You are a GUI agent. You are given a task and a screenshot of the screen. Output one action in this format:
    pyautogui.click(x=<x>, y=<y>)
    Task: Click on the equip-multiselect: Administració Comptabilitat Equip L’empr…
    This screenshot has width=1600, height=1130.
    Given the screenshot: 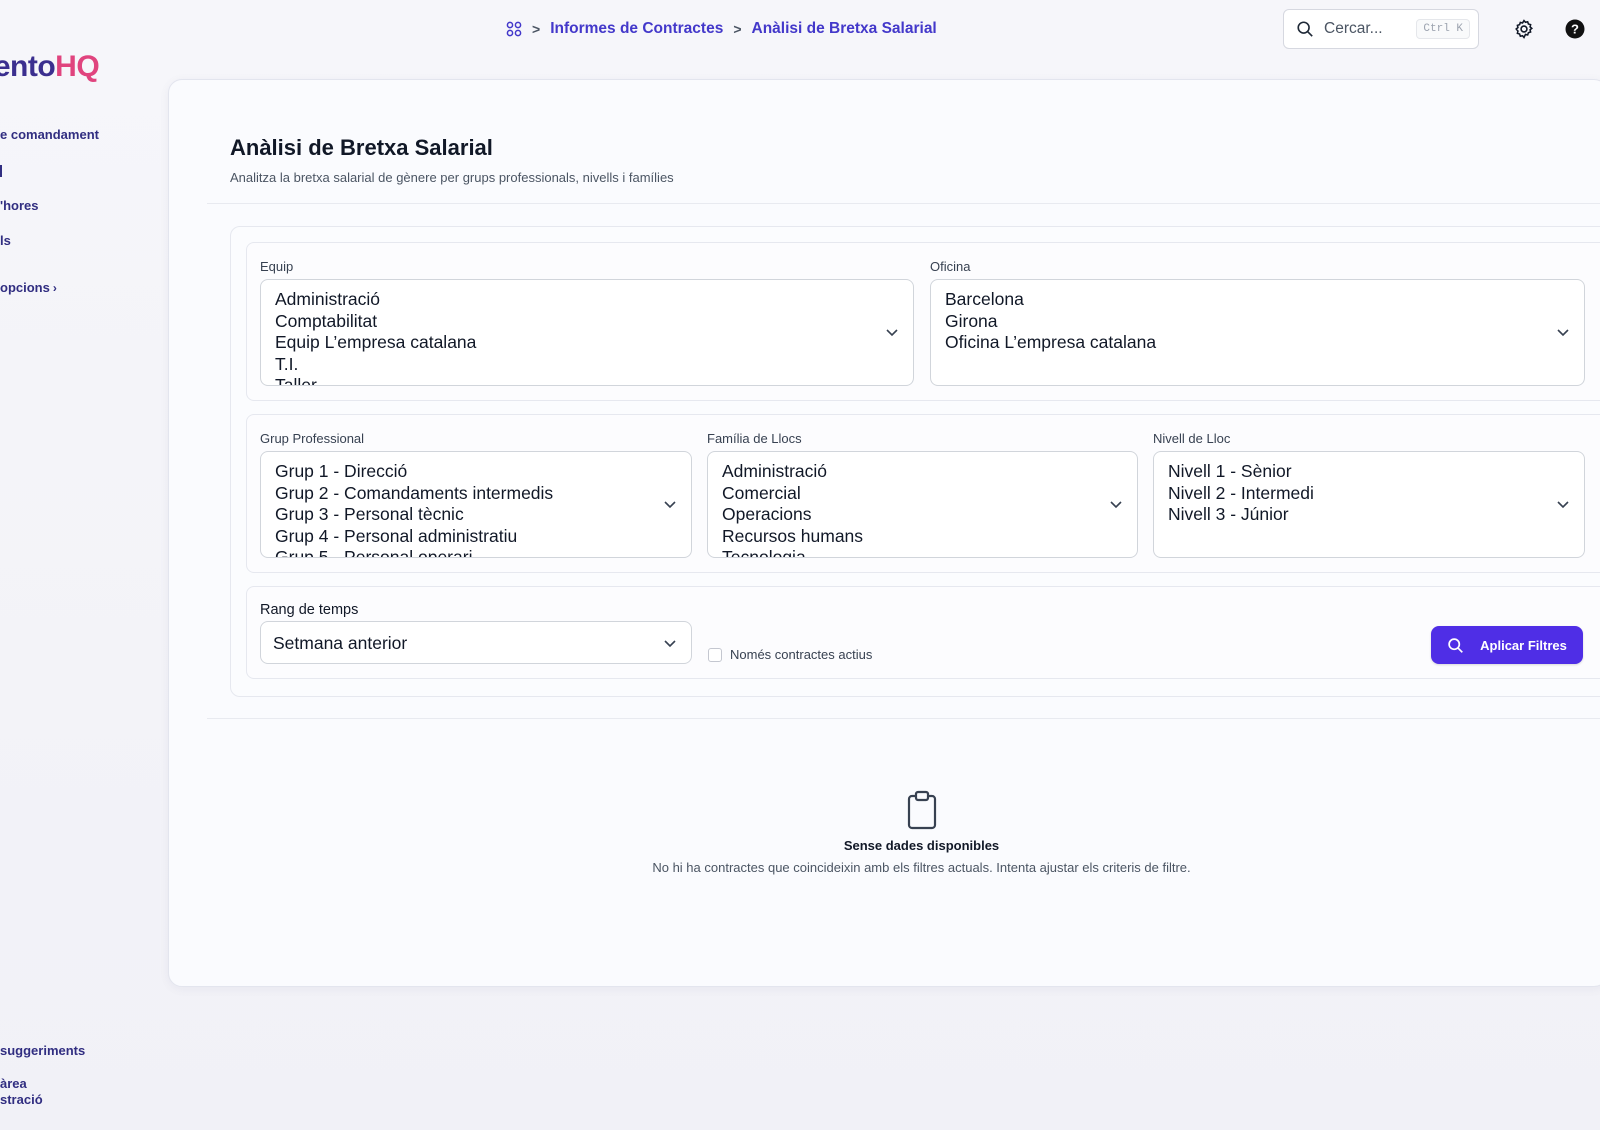 What is the action you would take?
    pyautogui.click(x=587, y=332)
    